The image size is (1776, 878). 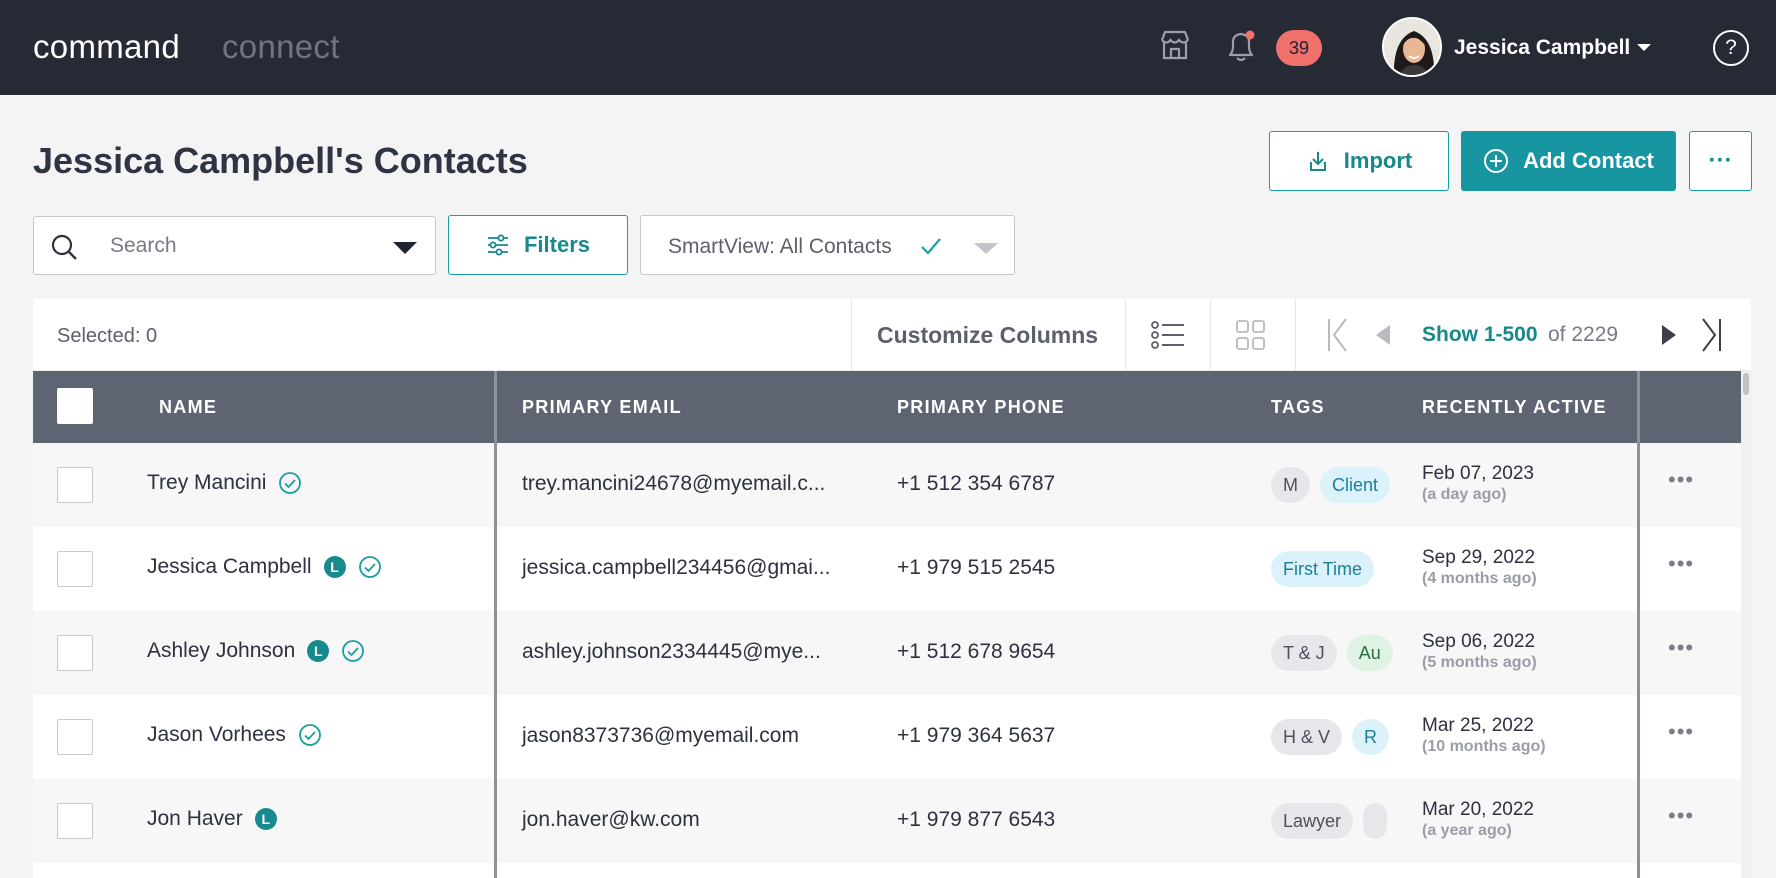 I want to click on next-page-icon, so click(x=1669, y=335).